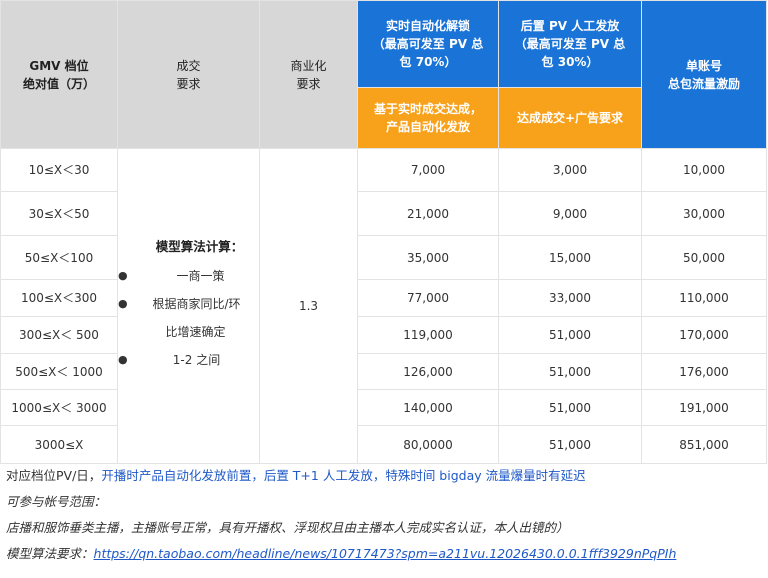  I want to click on model-cell: 模型算法计算： ● 一商一策 ● 根据商家同比/环 比增速确定 ● 1-2 之间, so click(188, 306).